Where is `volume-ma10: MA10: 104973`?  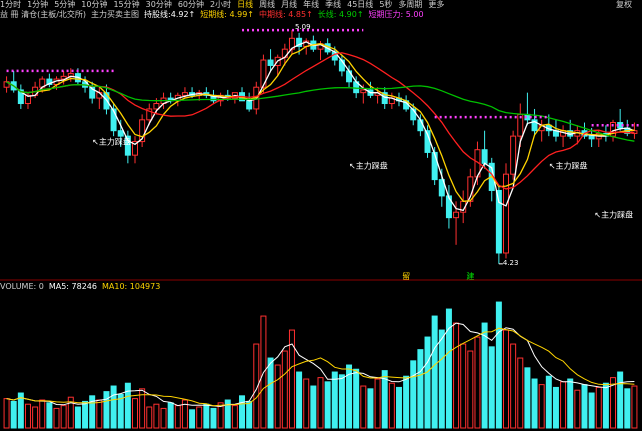 volume-ma10: MA10: 104973 is located at coordinates (131, 286).